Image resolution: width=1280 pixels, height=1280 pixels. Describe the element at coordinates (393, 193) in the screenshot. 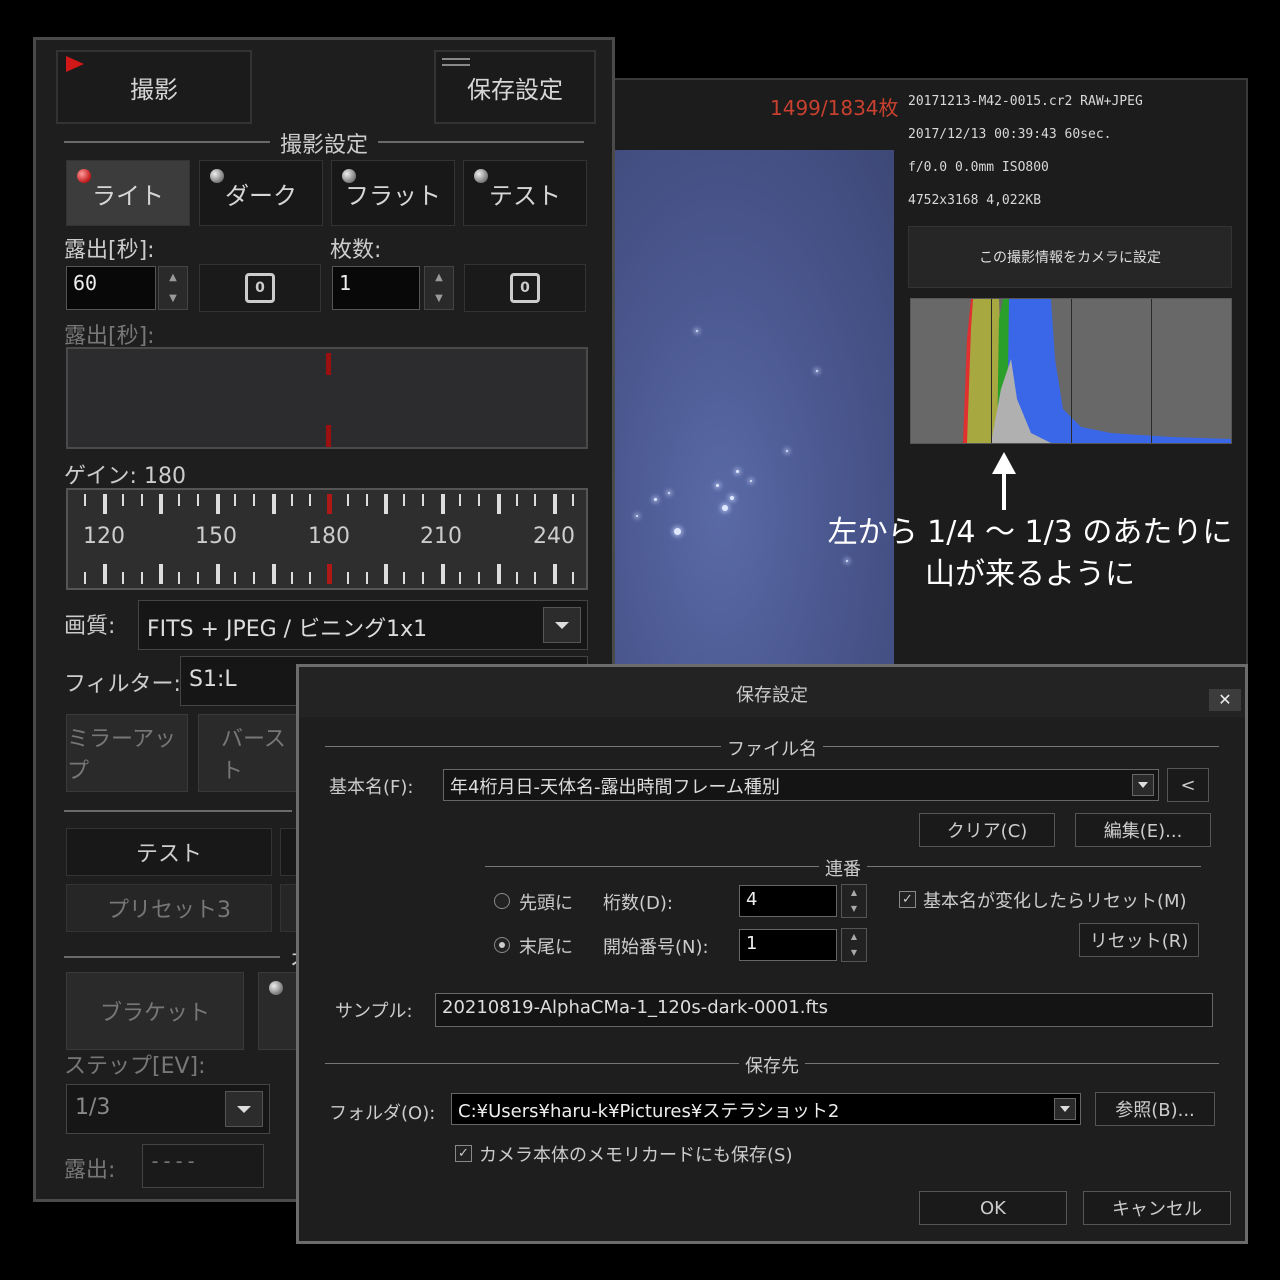

I see `mode-flat-button: フラット` at that location.